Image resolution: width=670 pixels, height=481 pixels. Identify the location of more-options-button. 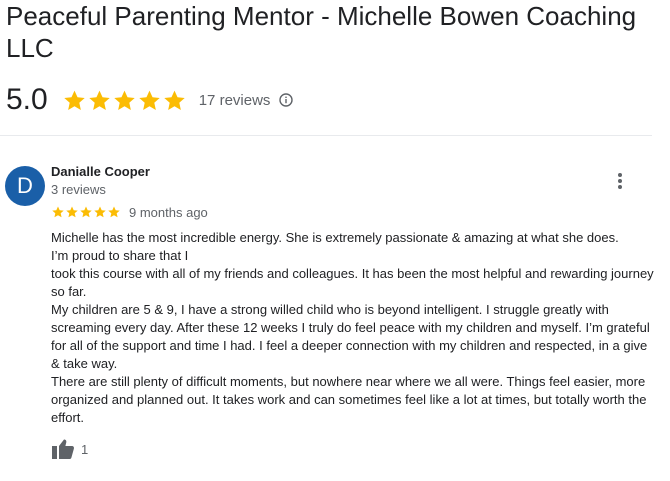
(620, 181).